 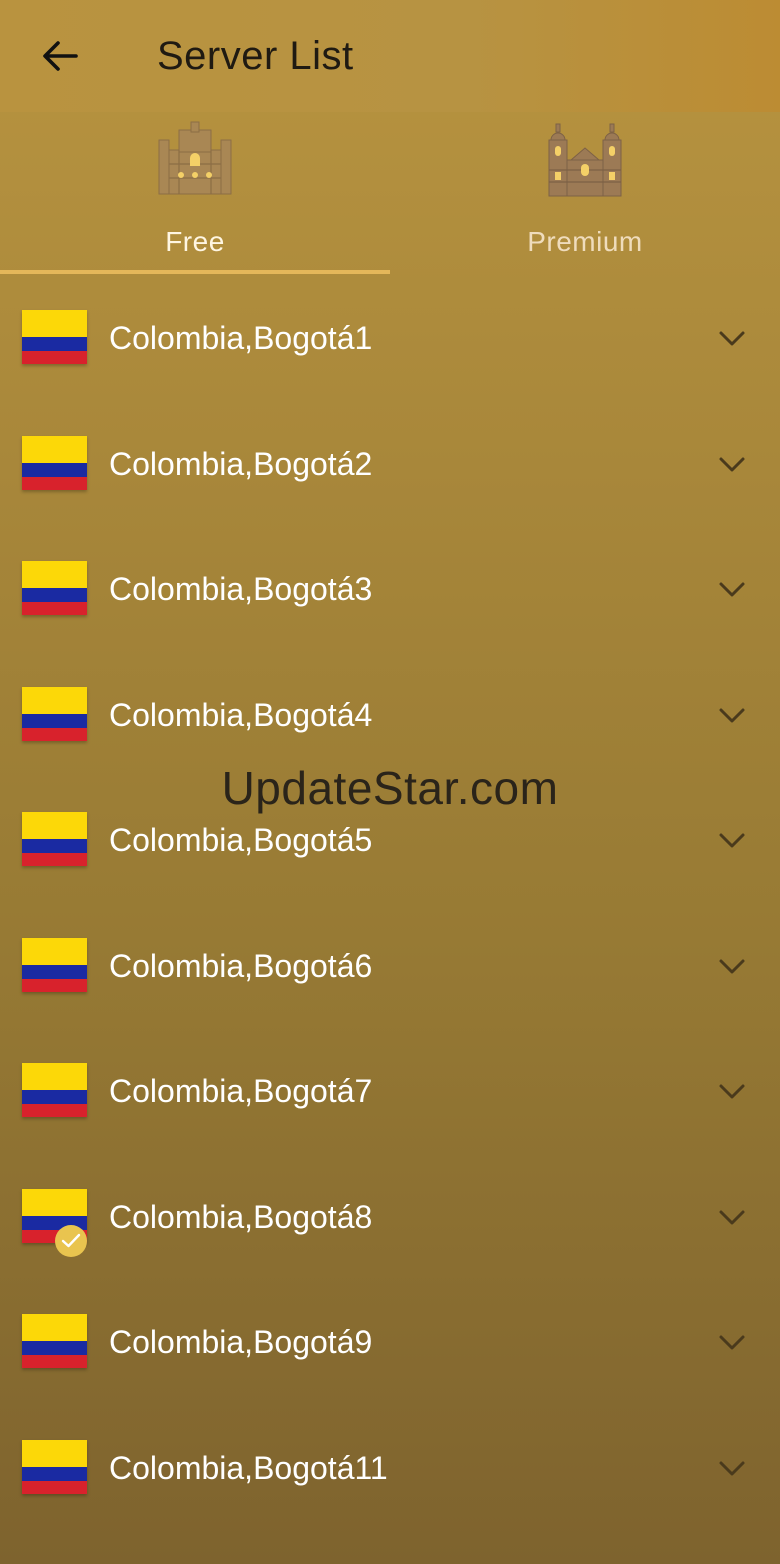 I want to click on server-row: Colombia,Bogotá6, so click(x=390, y=967).